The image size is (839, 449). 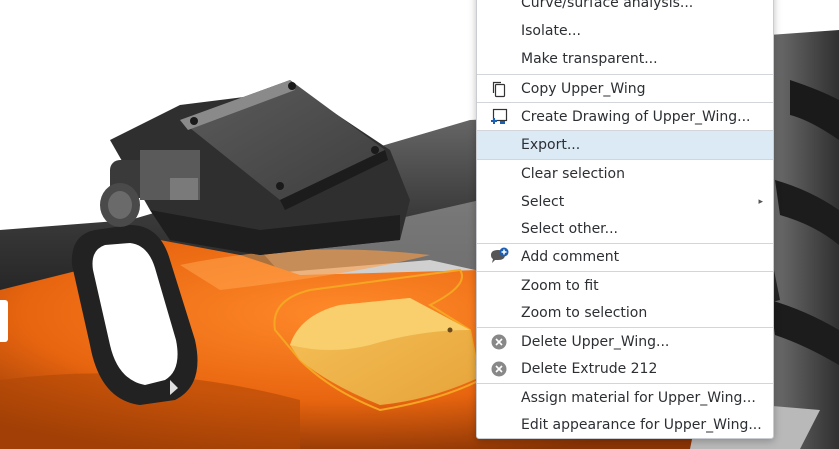 I want to click on menu-item-delete-extrude: Delete Extrude 212, so click(x=625, y=369).